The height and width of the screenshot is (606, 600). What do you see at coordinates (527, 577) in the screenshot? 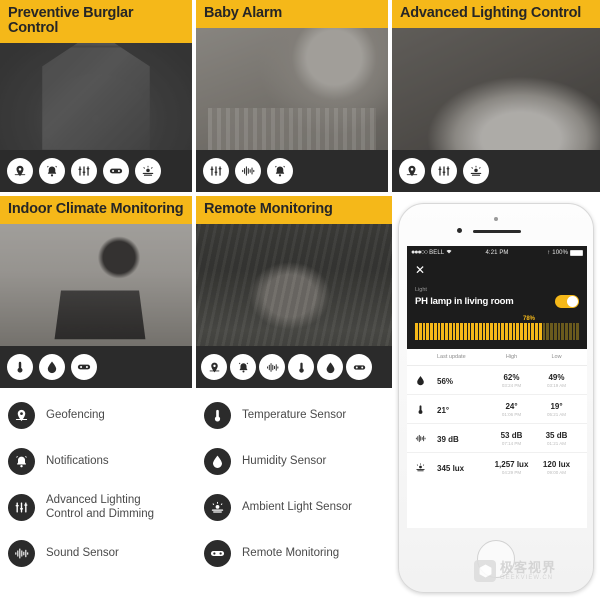
I see `watermark-en-label: GEEKVIEW.CN` at bounding box center [527, 577].